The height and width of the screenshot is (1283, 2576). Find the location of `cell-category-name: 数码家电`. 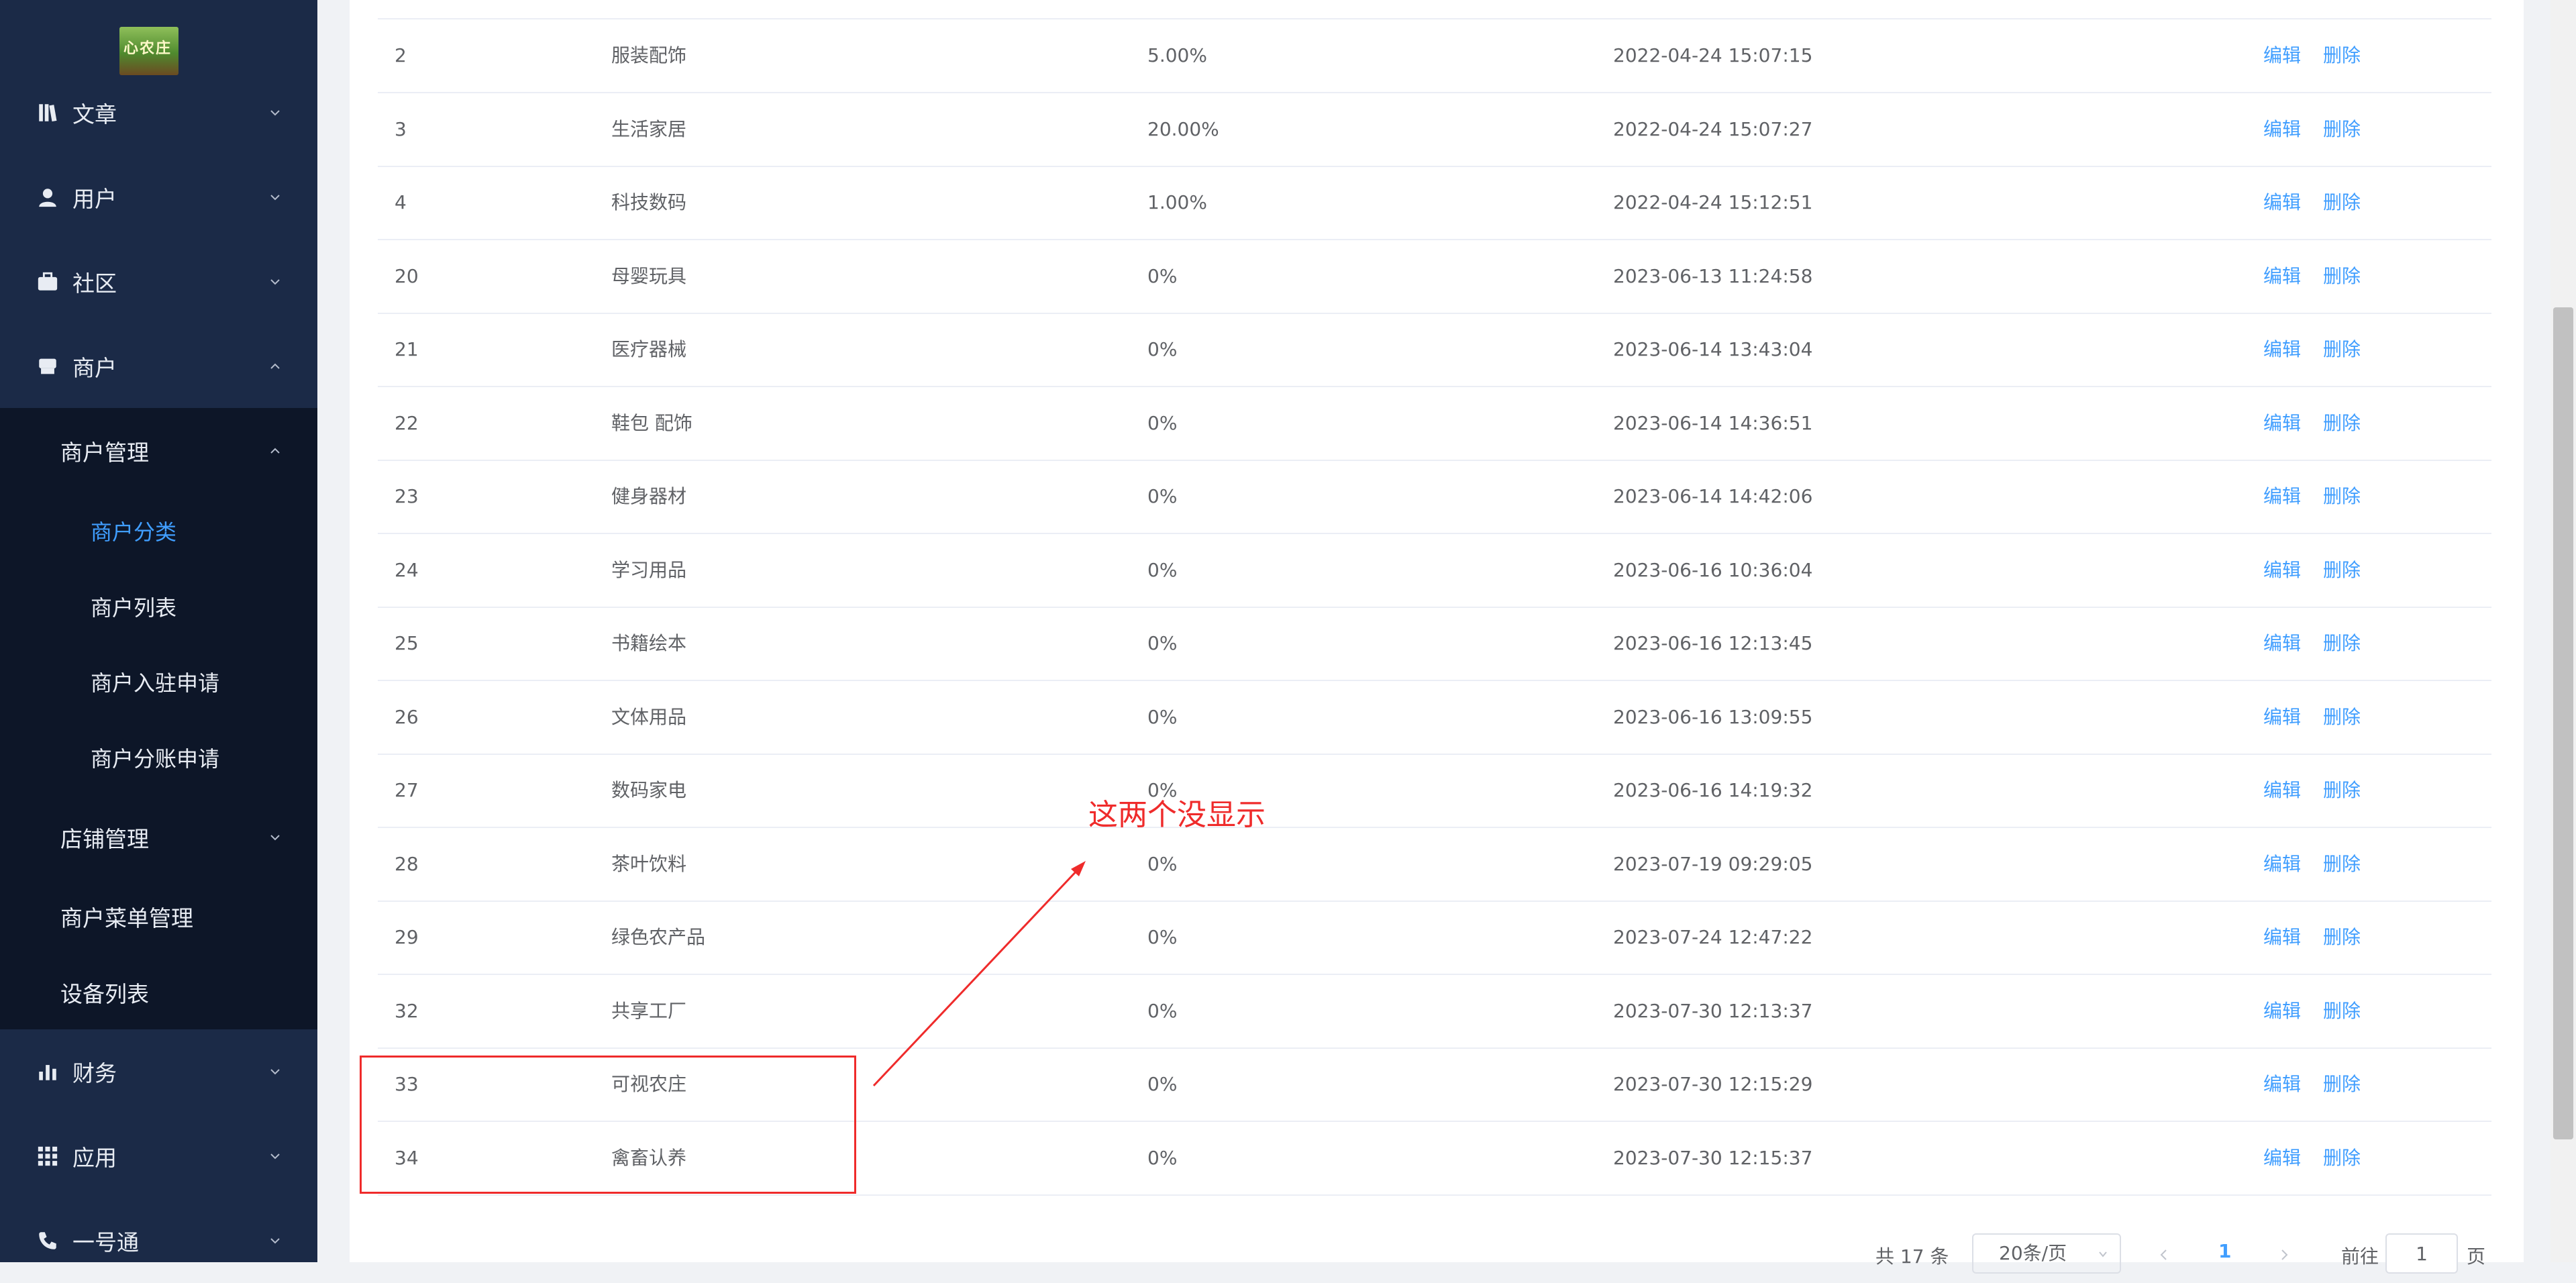

cell-category-name: 数码家电 is located at coordinates (649, 790).